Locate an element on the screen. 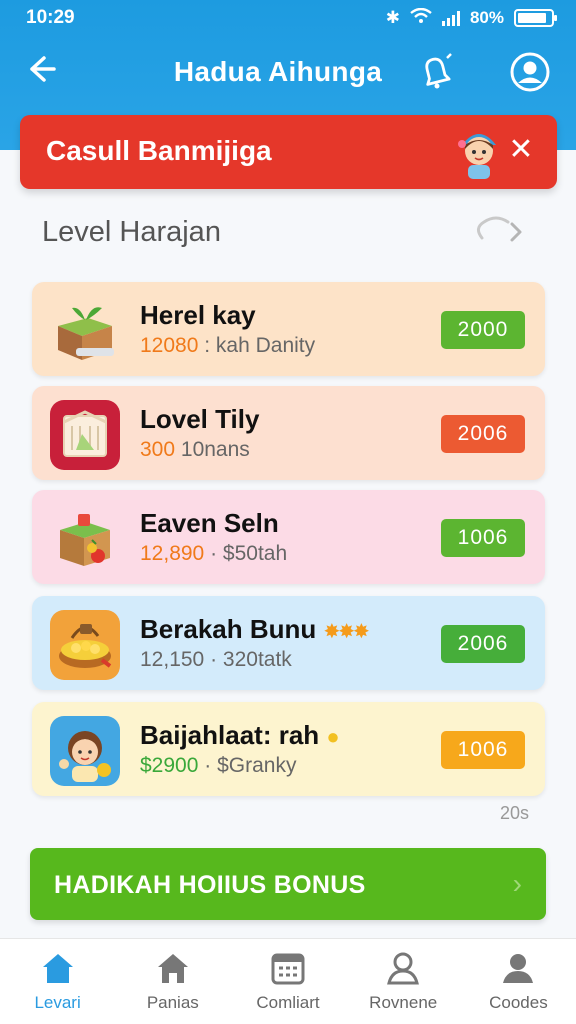 This screenshot has width=576, height=1024. bonus-button: HADIKAH HOIIUS BONUS › is located at coordinates (288, 884).